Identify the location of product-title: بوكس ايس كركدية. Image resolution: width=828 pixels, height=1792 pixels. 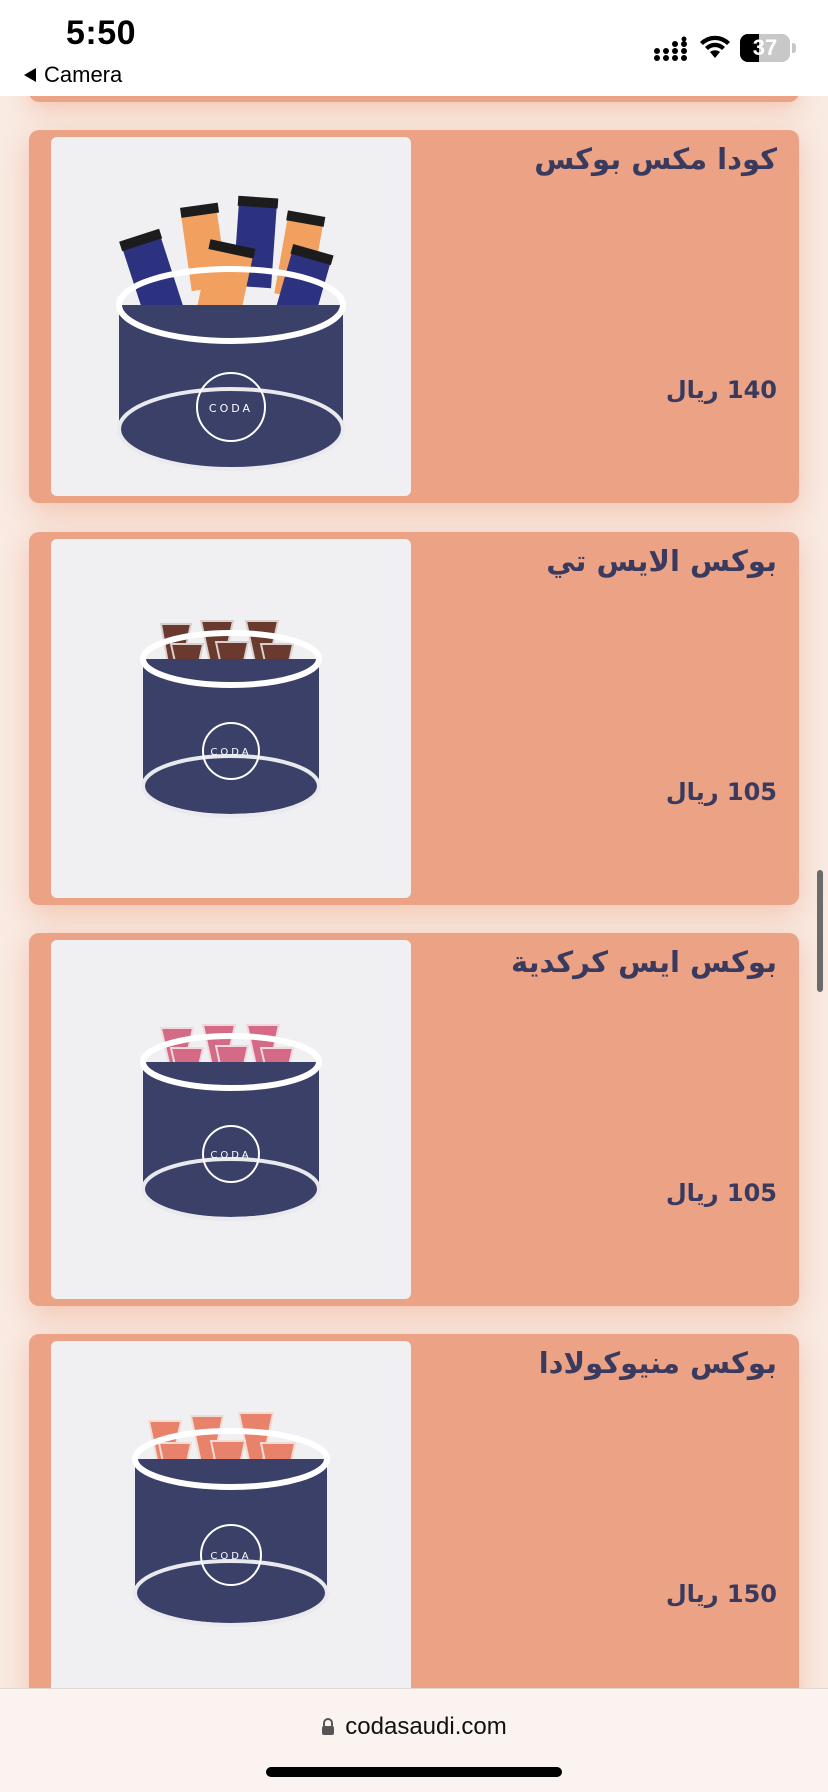
(644, 962).